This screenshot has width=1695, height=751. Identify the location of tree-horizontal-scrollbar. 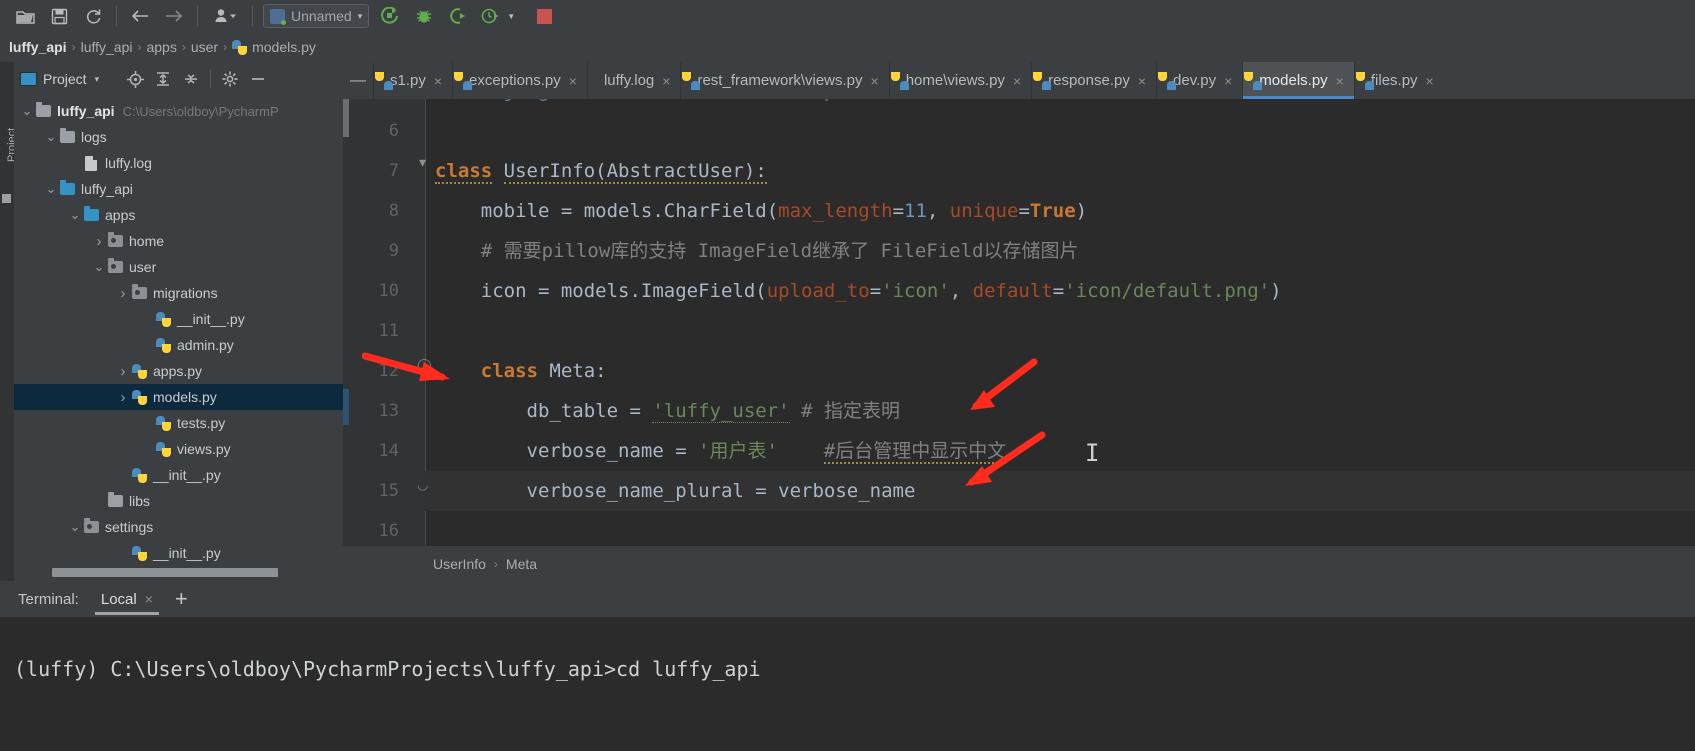
(165, 572).